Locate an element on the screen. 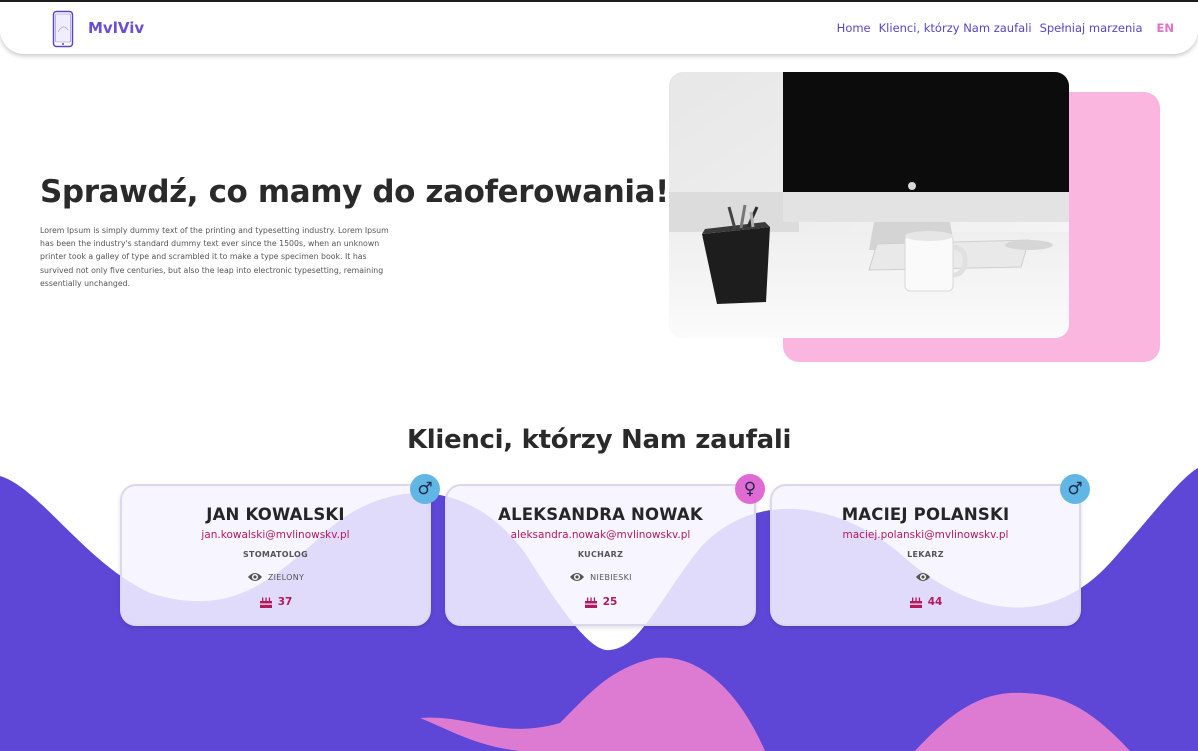 The width and height of the screenshot is (1198, 751). age-value: 37 is located at coordinates (285, 602).